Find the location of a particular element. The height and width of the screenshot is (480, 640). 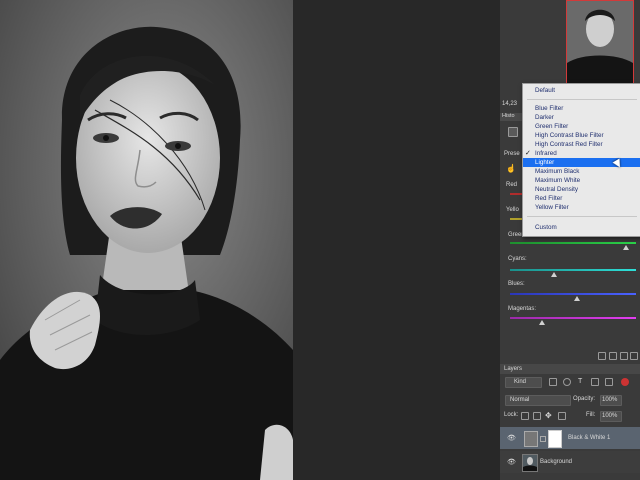

reds-slider-track is located at coordinates (516, 194).